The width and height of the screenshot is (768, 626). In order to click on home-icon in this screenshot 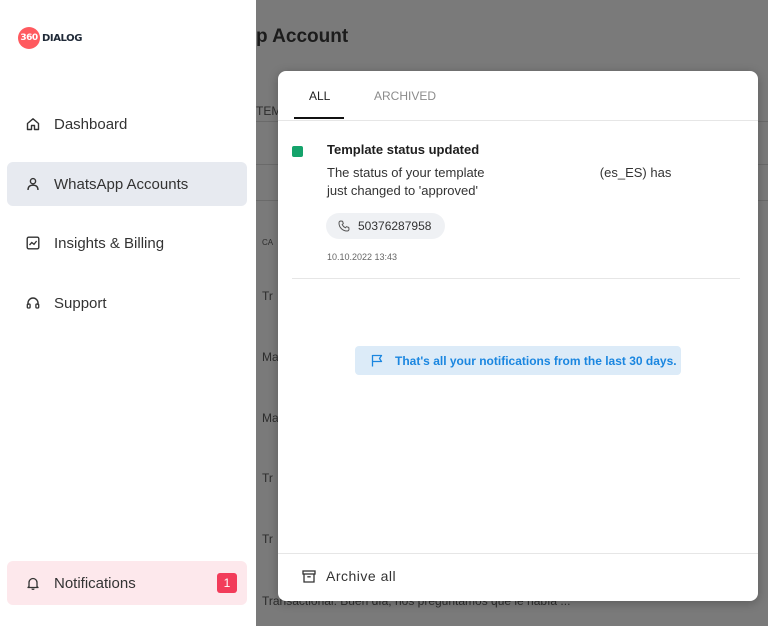, I will do `click(33, 124)`.